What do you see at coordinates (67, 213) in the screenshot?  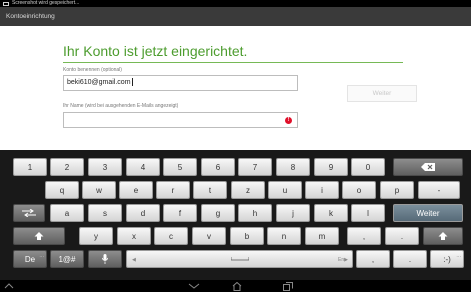 I see `key-a: a` at bounding box center [67, 213].